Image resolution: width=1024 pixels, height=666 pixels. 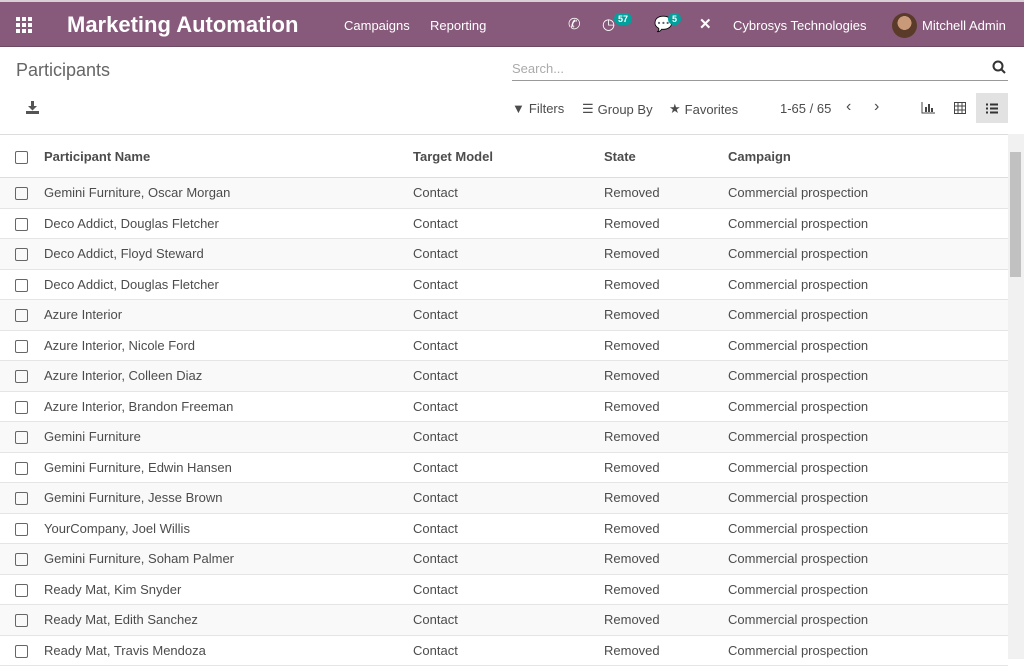 What do you see at coordinates (32, 107) in the screenshot?
I see `download-icon` at bounding box center [32, 107].